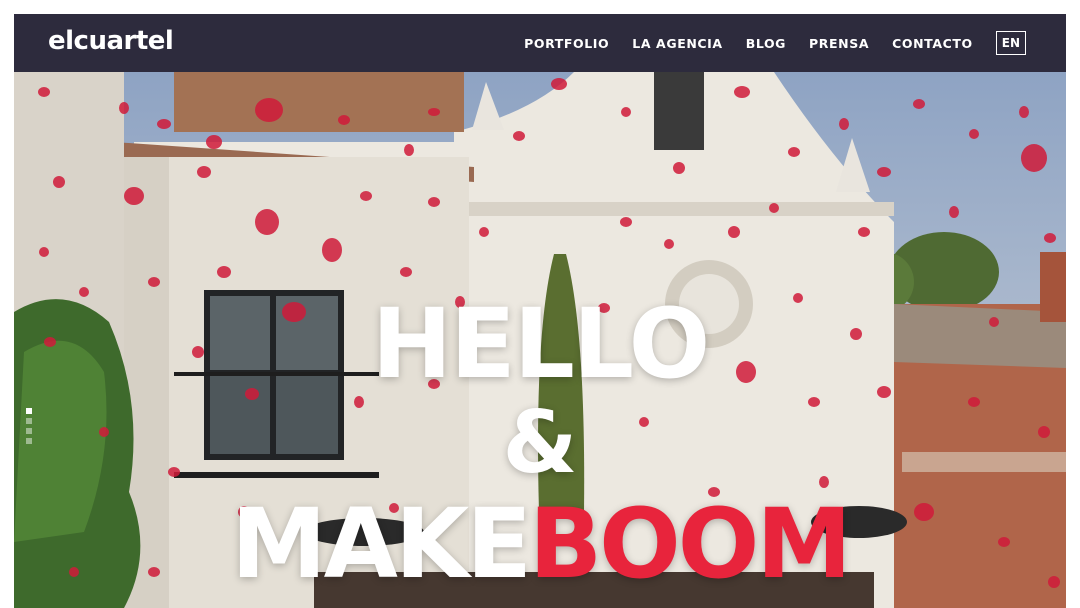 Image resolution: width=1080 pixels, height=608 pixels. Describe the element at coordinates (381, 544) in the screenshot. I see `headline-make: MAKE` at that location.